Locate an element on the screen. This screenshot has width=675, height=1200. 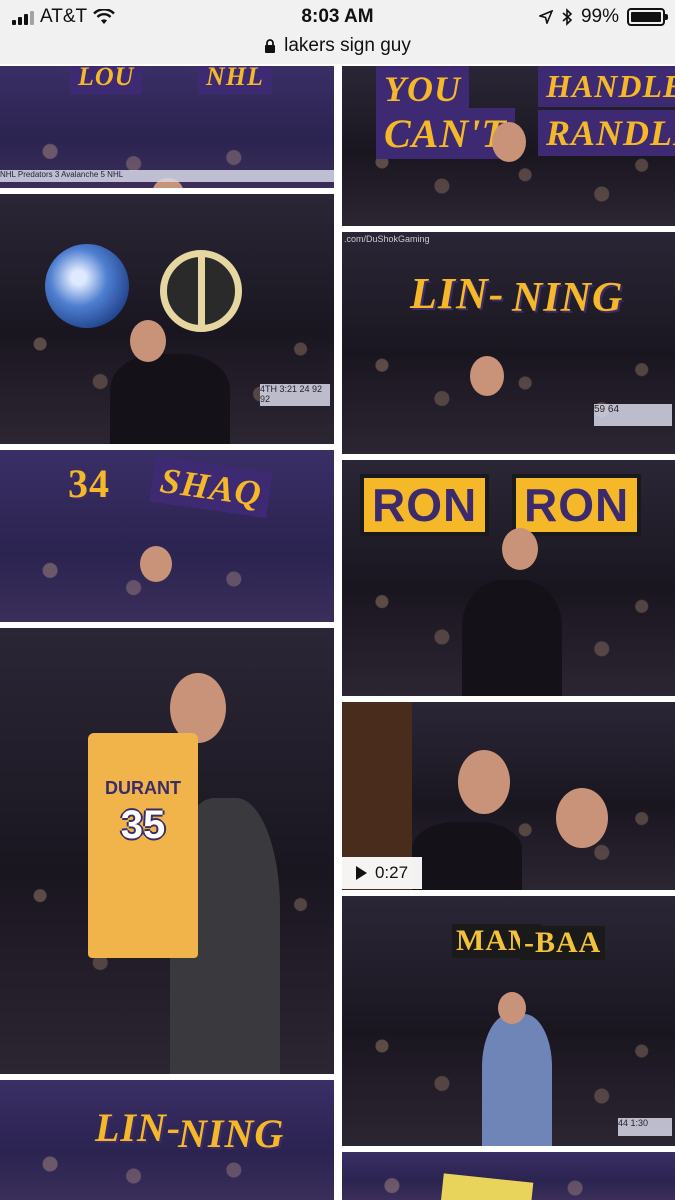
sign-lou: LOU is located at coordinates (106, 80).